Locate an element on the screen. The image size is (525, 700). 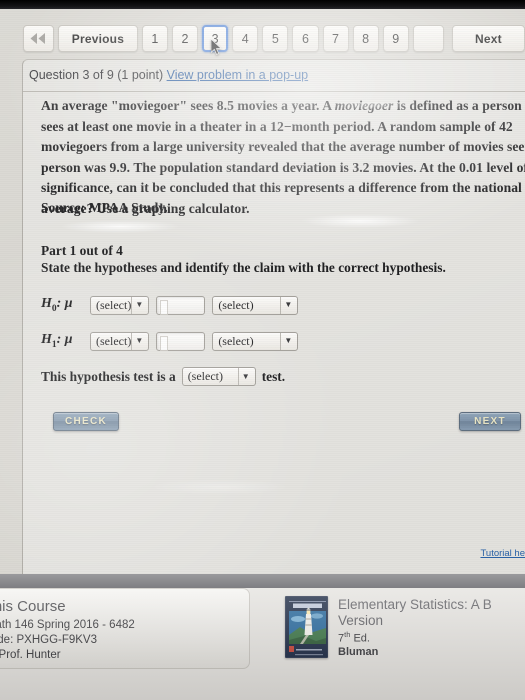
page-label: 5 is located at coordinates (275, 38).